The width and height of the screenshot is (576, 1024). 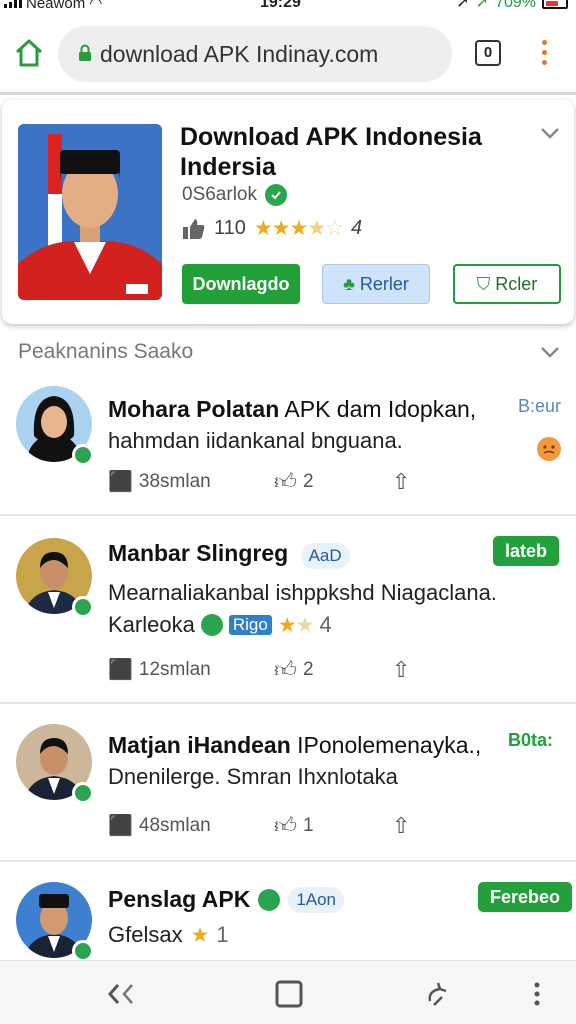 What do you see at coordinates (13, 4) in the screenshot?
I see `signal-icon` at bounding box center [13, 4].